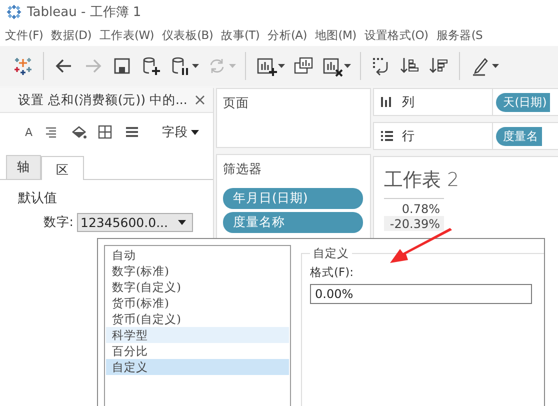 Image resolution: width=558 pixels, height=406 pixels. I want to click on card-title: 页面, so click(236, 103).